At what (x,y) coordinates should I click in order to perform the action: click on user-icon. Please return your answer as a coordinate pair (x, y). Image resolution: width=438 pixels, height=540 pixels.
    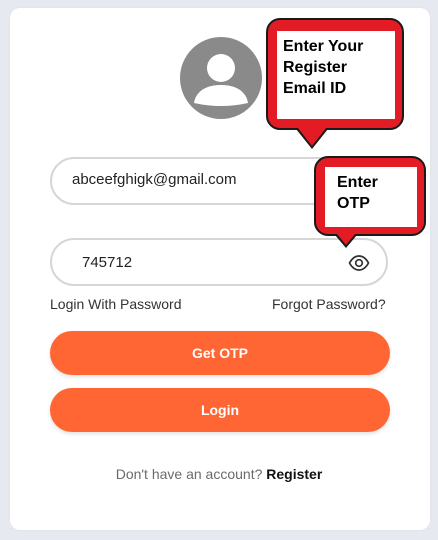
    Looking at the image, I should click on (221, 80).